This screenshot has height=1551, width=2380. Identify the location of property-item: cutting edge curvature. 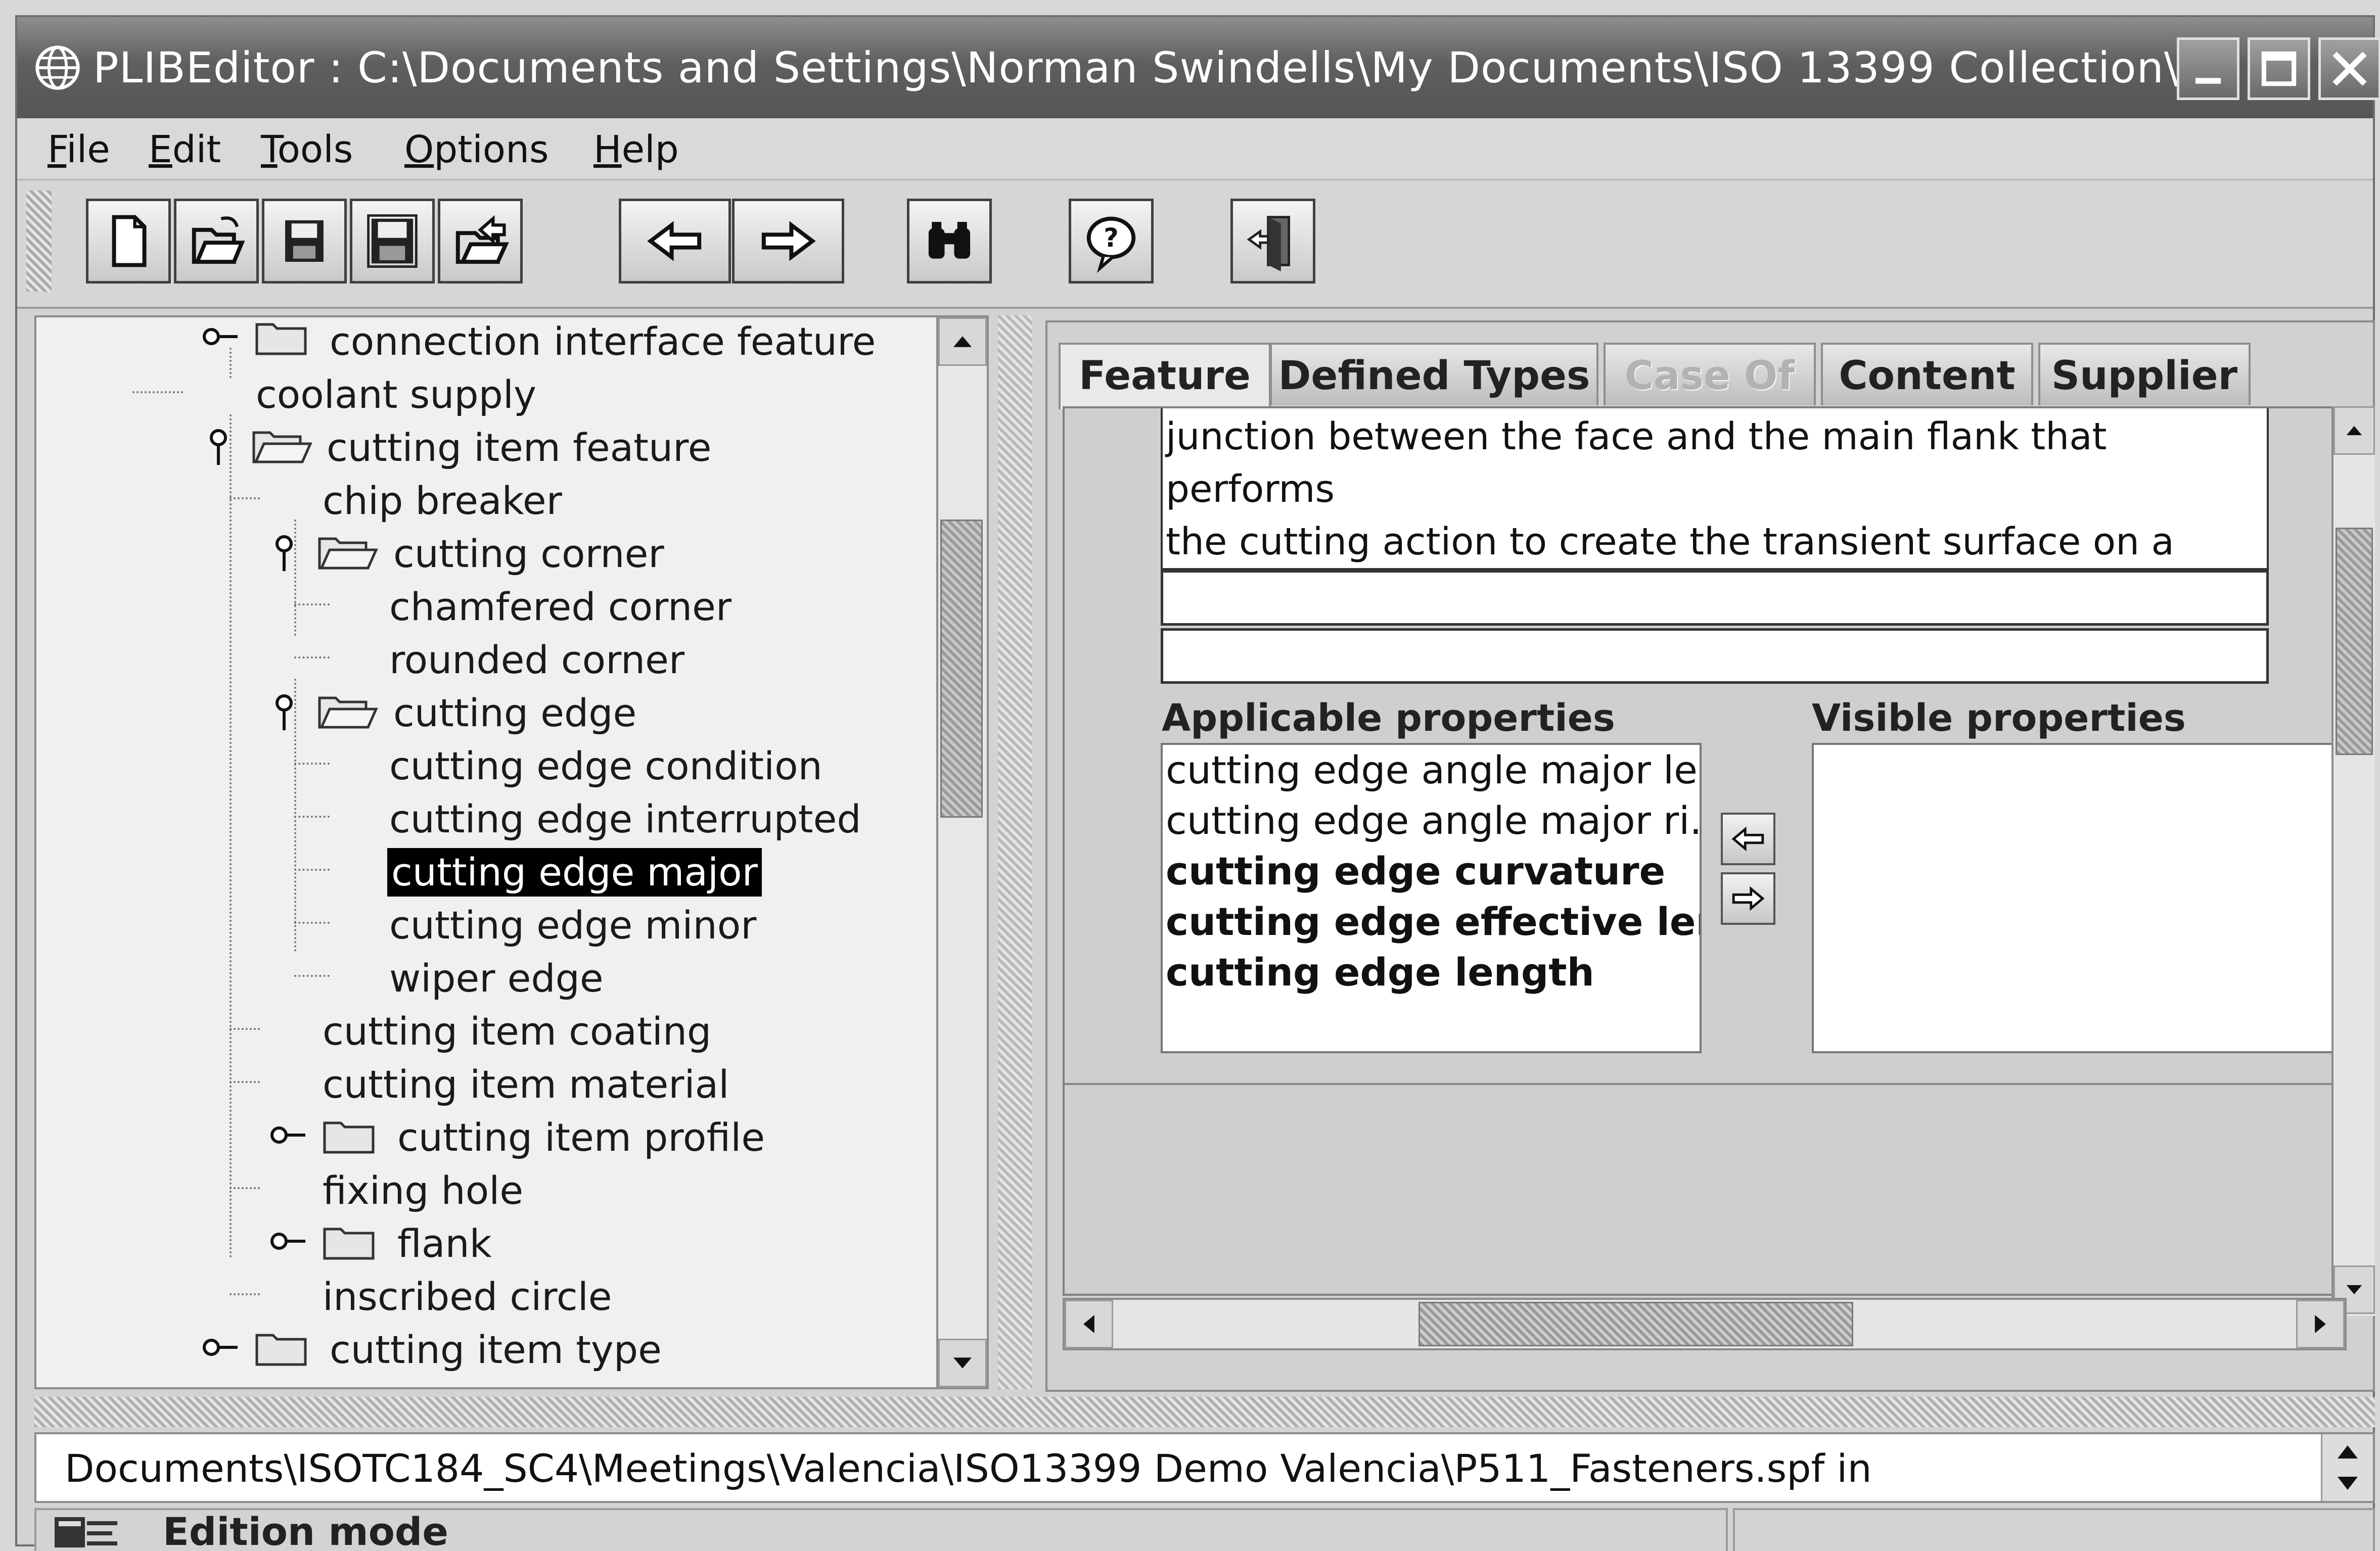
(1415, 871).